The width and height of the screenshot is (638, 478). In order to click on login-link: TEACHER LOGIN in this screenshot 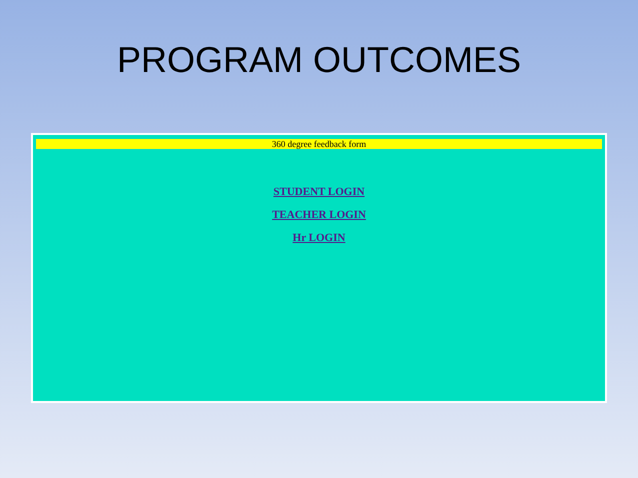, I will do `click(319, 215)`.